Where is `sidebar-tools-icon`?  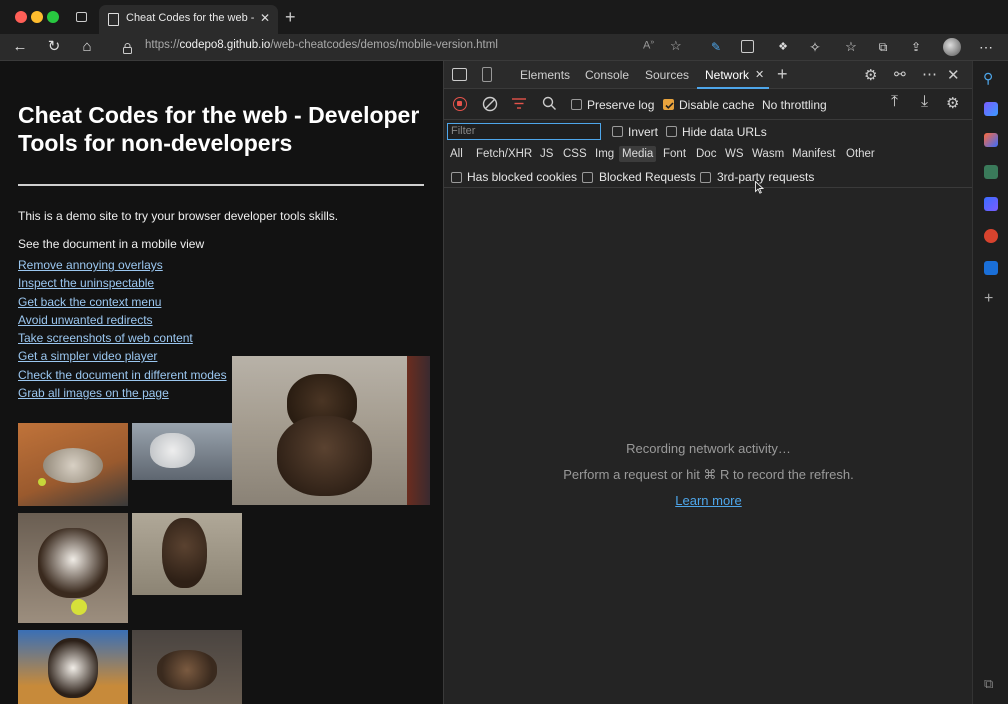
sidebar-tools-icon is located at coordinates (991, 172).